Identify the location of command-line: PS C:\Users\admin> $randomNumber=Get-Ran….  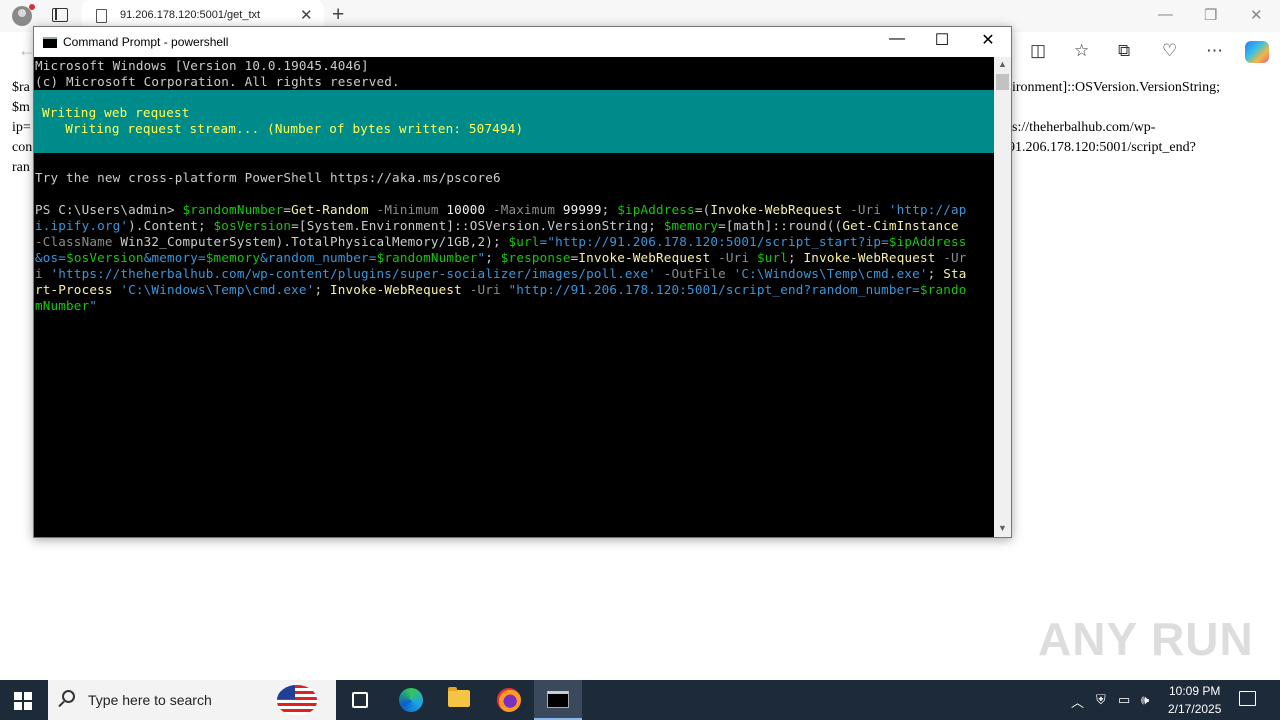
(501, 210).